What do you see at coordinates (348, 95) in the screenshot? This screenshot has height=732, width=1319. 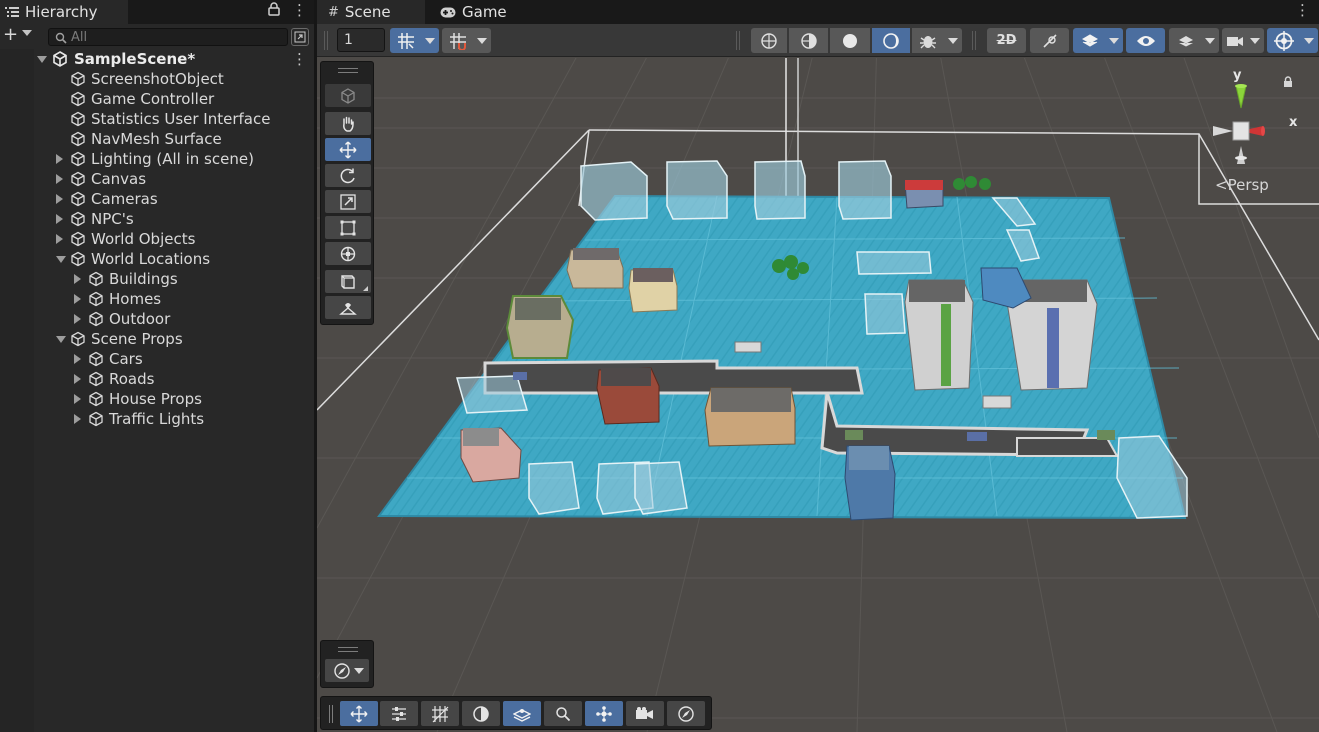 I see `view-tool-button` at bounding box center [348, 95].